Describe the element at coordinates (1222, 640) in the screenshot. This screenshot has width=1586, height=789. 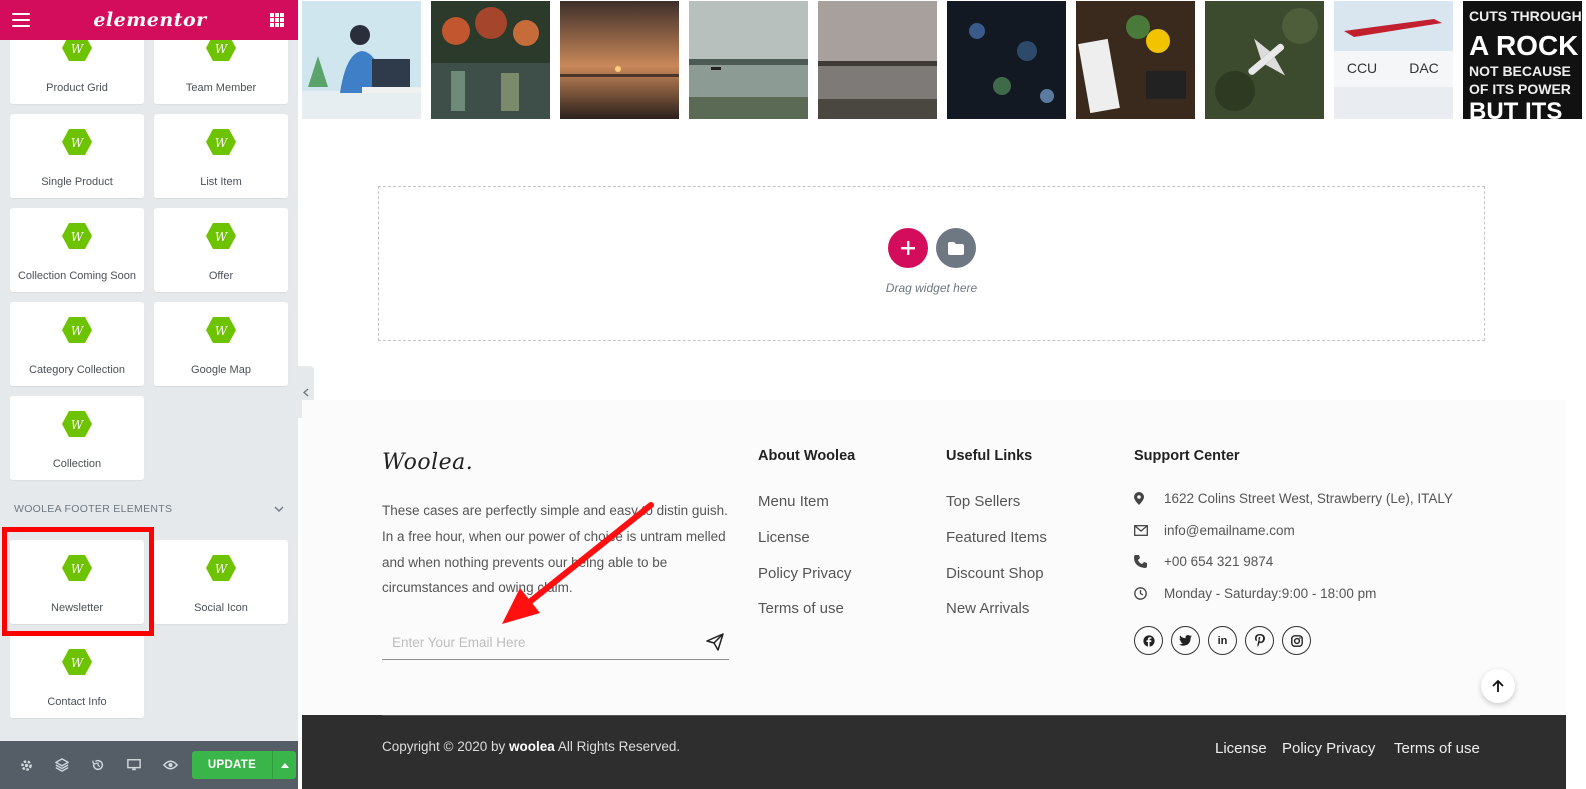
I see `linkedin-icon: in` at that location.